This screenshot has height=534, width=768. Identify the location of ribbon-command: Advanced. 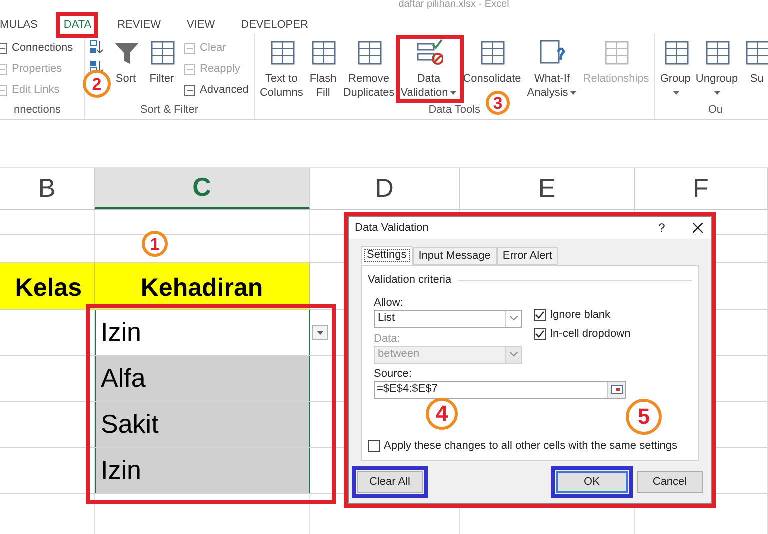
(216, 90).